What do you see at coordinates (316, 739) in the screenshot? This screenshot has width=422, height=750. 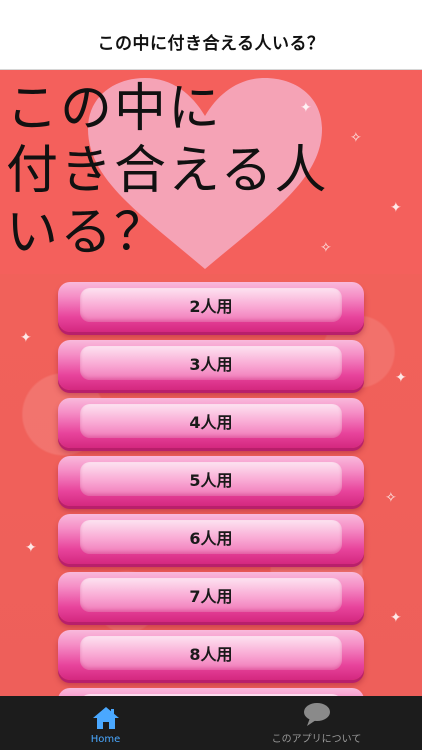 I see `tab-label: このアプリについて` at bounding box center [316, 739].